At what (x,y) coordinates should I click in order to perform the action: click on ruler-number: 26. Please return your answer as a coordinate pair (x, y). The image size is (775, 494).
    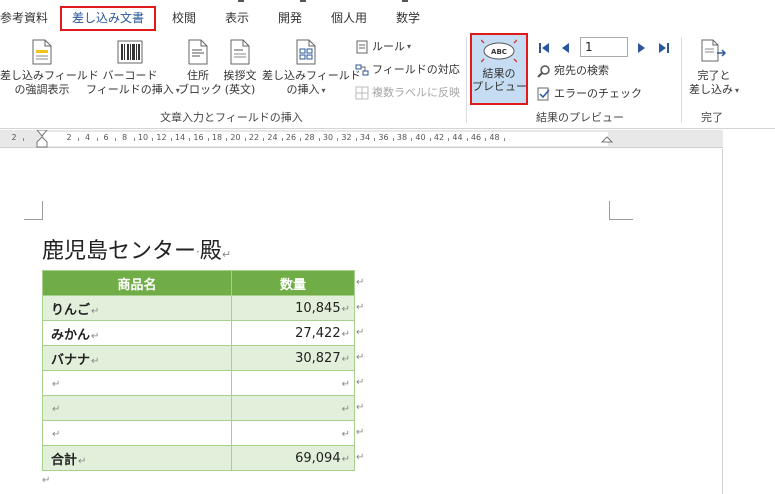
    Looking at the image, I should click on (291, 137).